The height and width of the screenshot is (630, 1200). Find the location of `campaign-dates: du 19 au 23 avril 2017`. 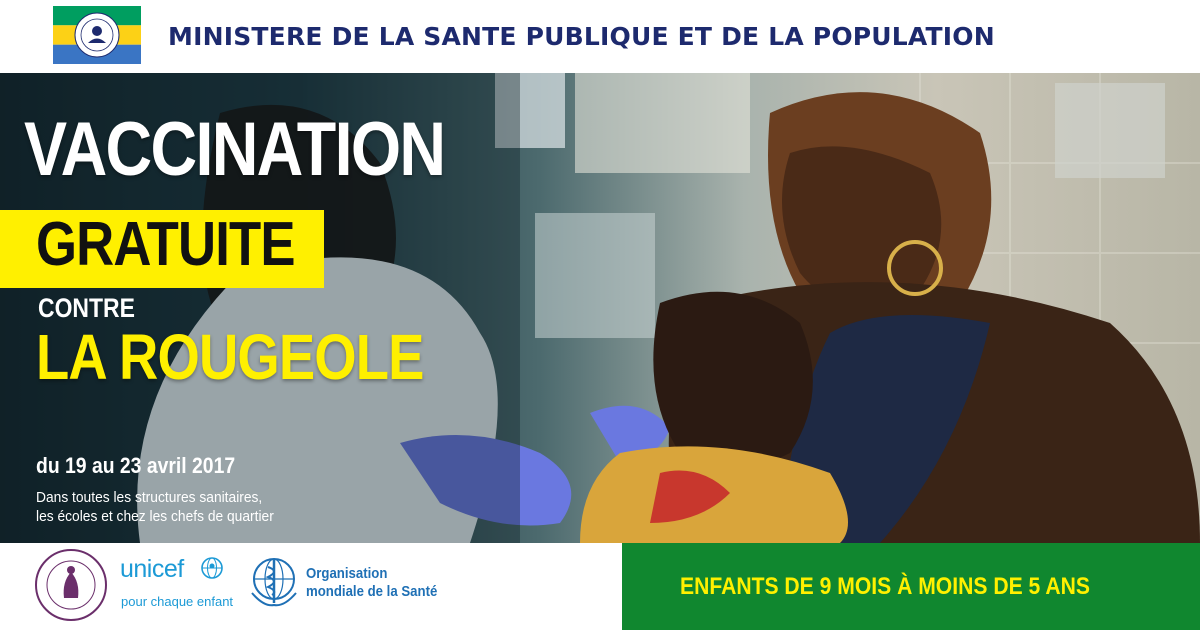

campaign-dates: du 19 au 23 avril 2017 is located at coordinates (136, 465).